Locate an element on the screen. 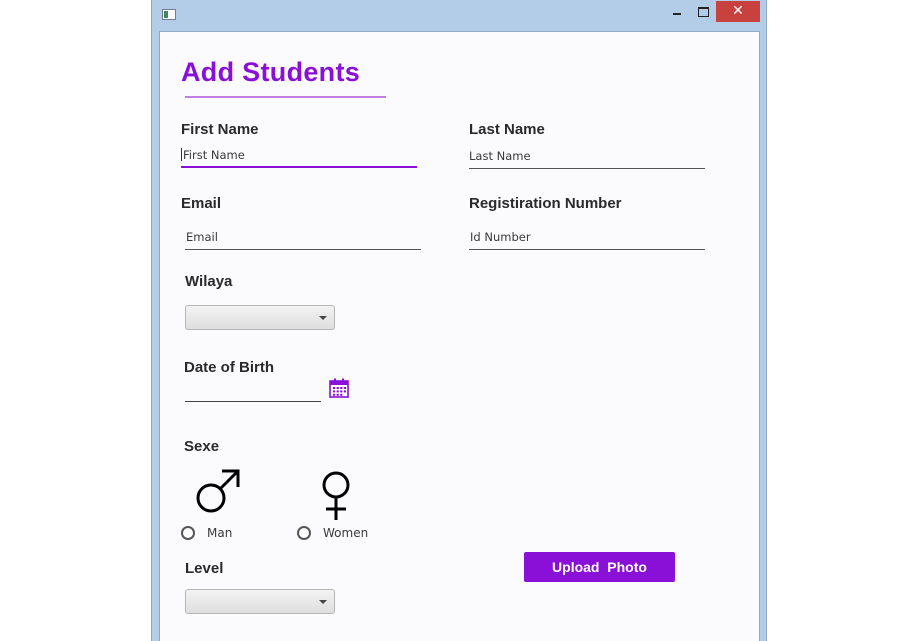 Image resolution: width=918 pixels, height=641 pixels. women-radio is located at coordinates (304, 533).